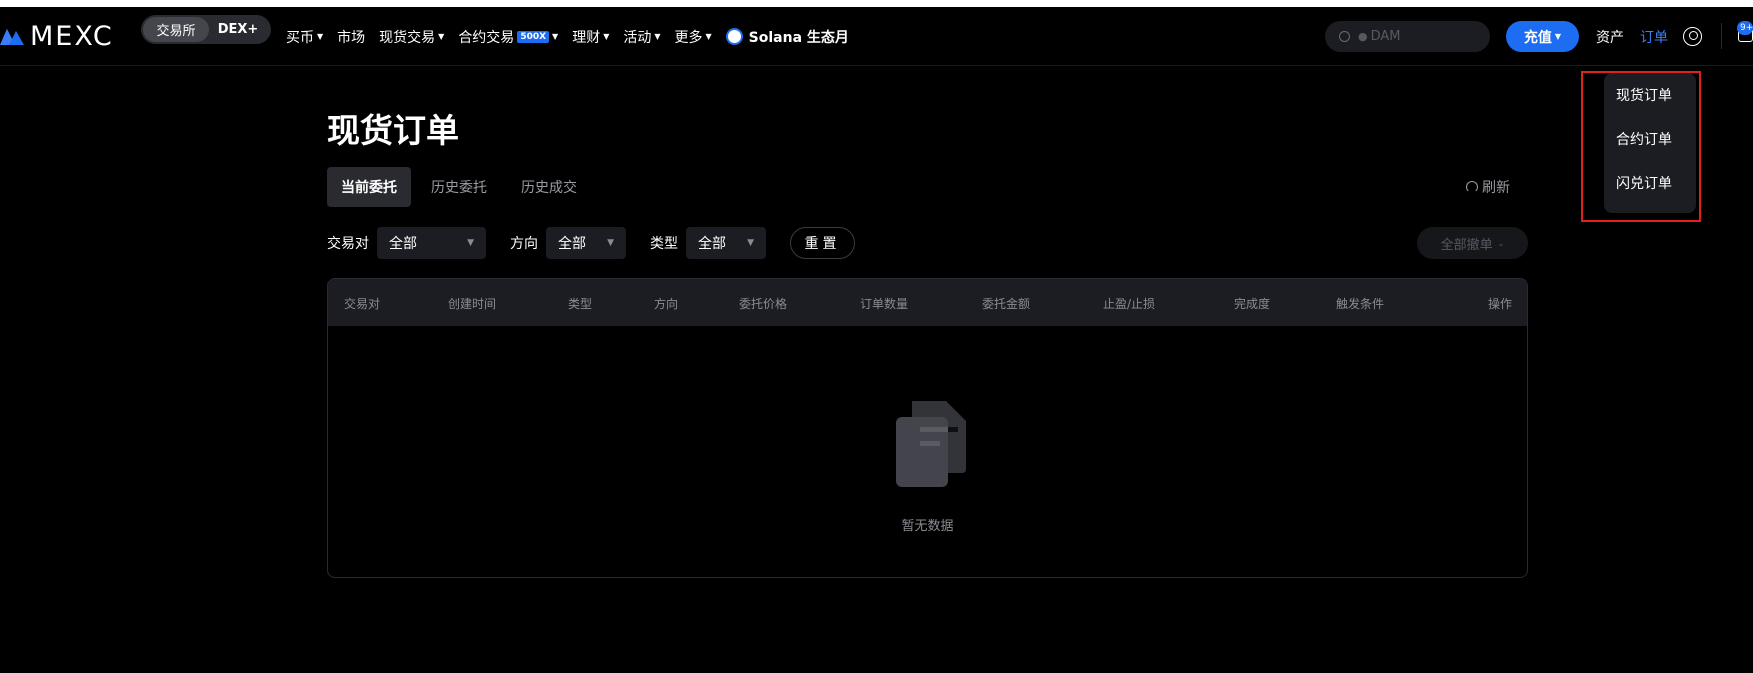  I want to click on tab-trade-history: 历史成交, so click(549, 187).